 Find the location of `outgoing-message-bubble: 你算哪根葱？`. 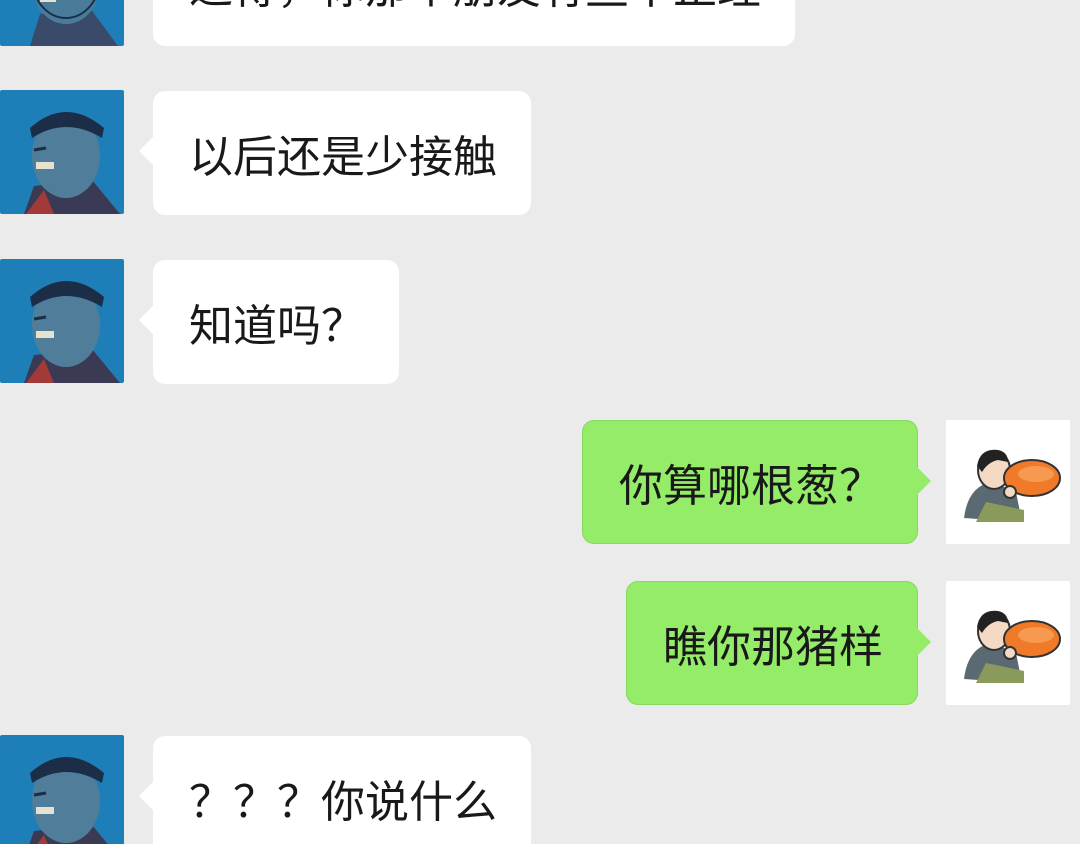

outgoing-message-bubble: 你算哪根葱？ is located at coordinates (756, 482).